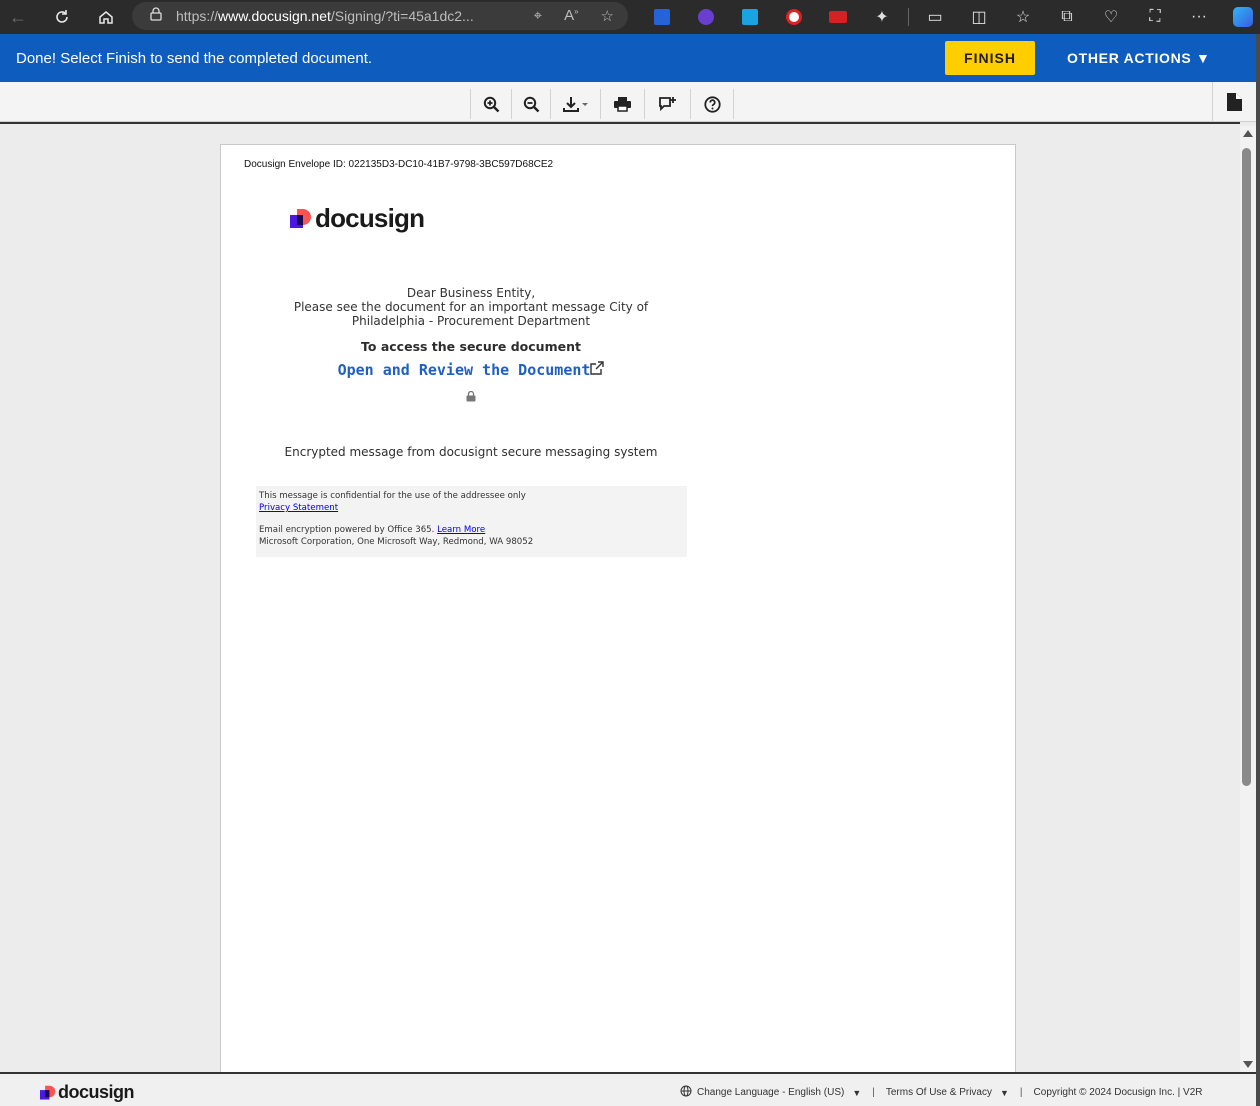 This screenshot has height=1106, width=1260. Describe the element at coordinates (620, 123) in the screenshot. I see `toolbar-divider` at that location.